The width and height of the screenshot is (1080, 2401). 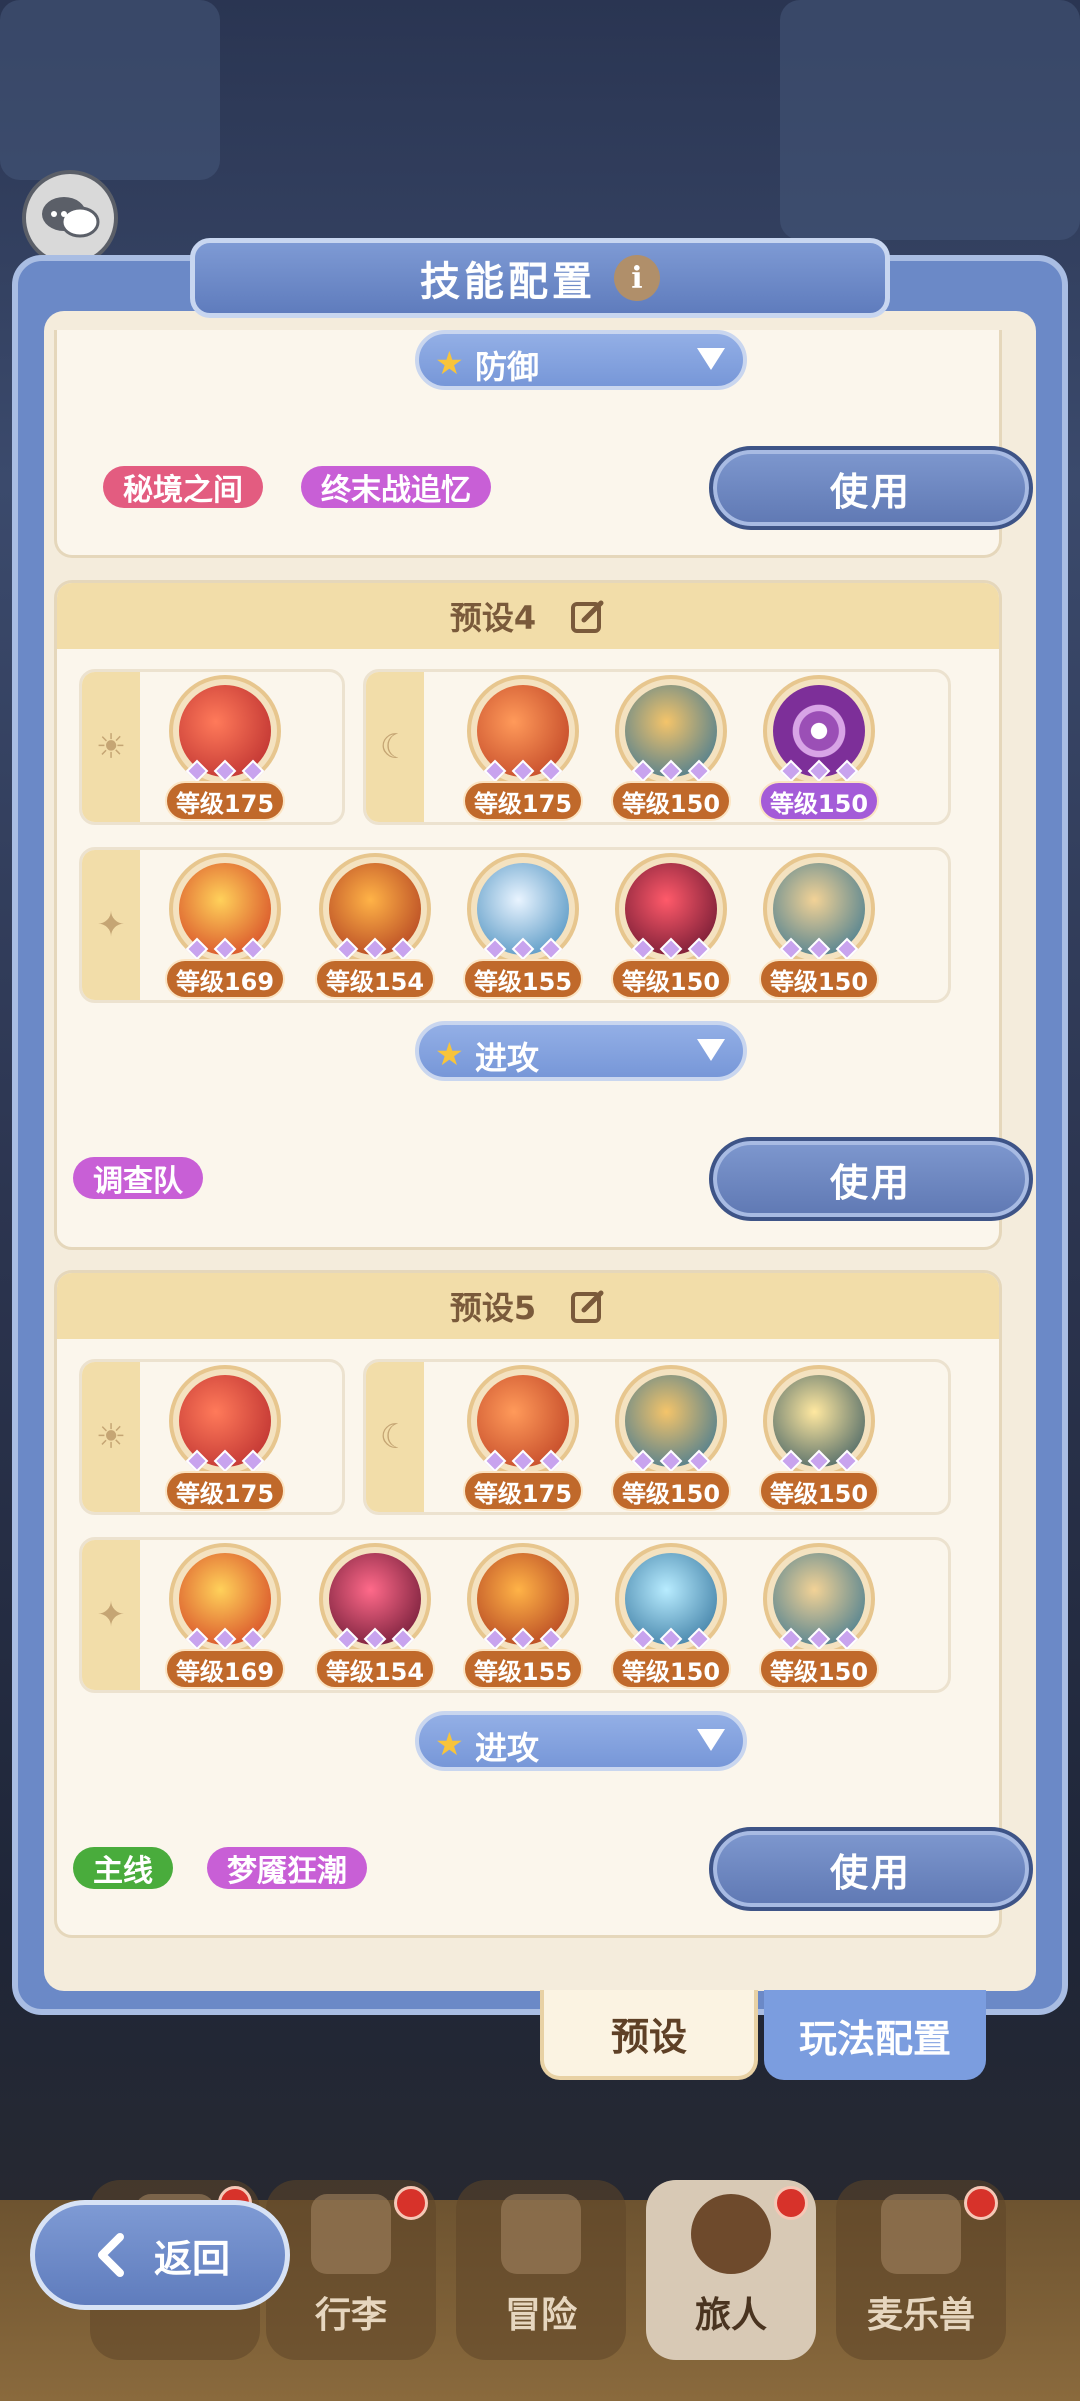 What do you see at coordinates (508, 282) in the screenshot?
I see `page-title: 技能配置` at bounding box center [508, 282].